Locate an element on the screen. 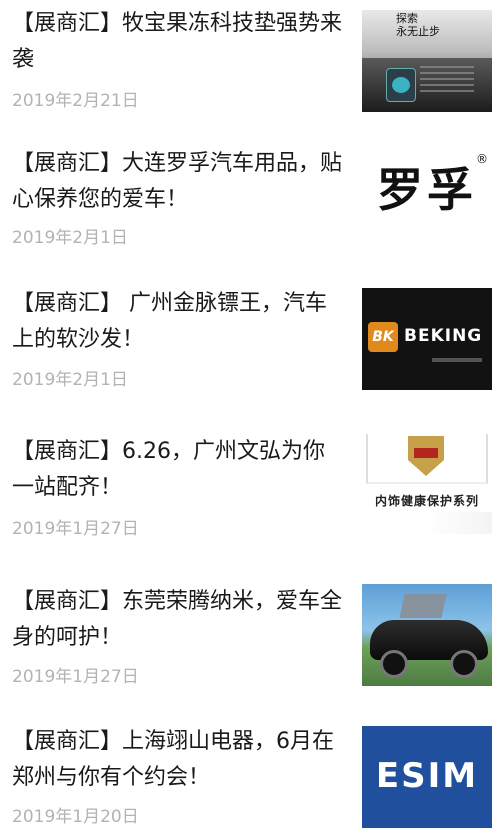  brand-name: BEKING is located at coordinates (443, 336).